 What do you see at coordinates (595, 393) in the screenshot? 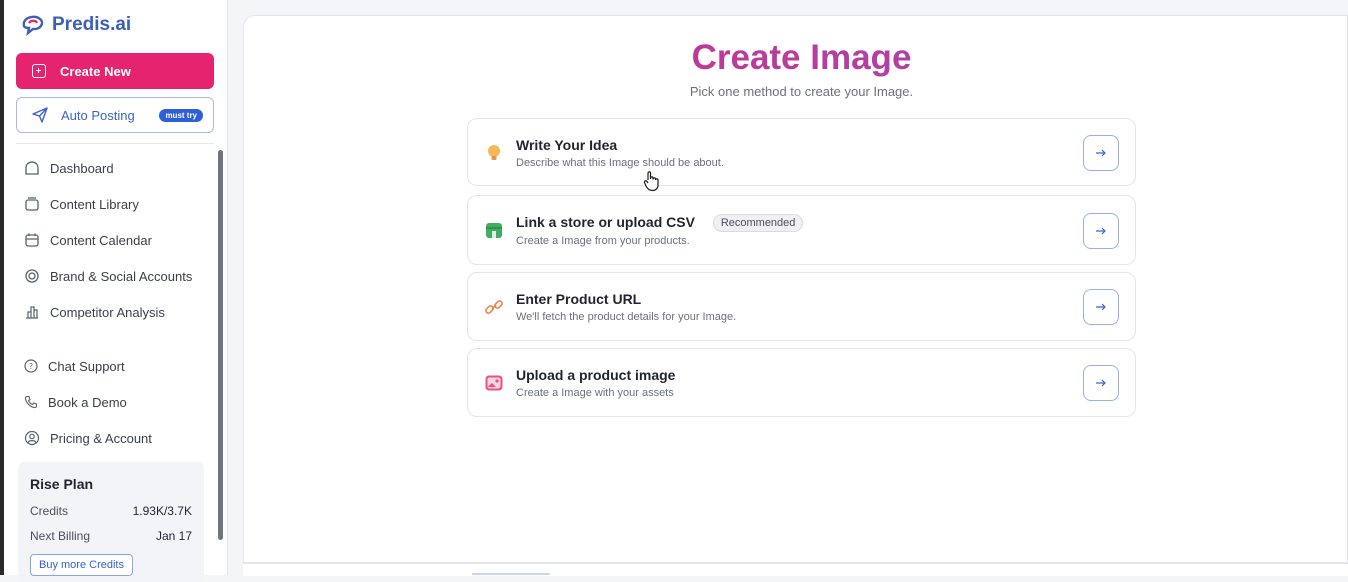
I see `option-description: Create a Image with your assets` at bounding box center [595, 393].